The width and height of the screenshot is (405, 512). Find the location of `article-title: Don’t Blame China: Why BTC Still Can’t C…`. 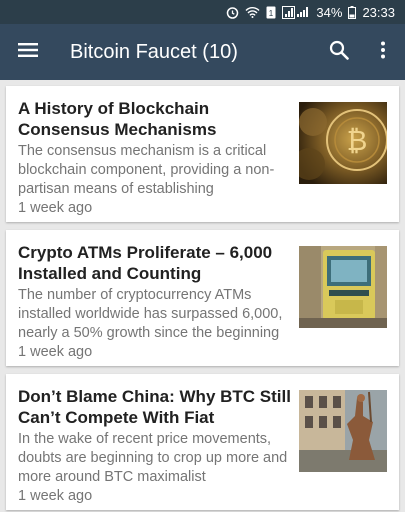

article-title: Don’t Blame China: Why BTC Still Can’t C… is located at coordinates (154, 407).